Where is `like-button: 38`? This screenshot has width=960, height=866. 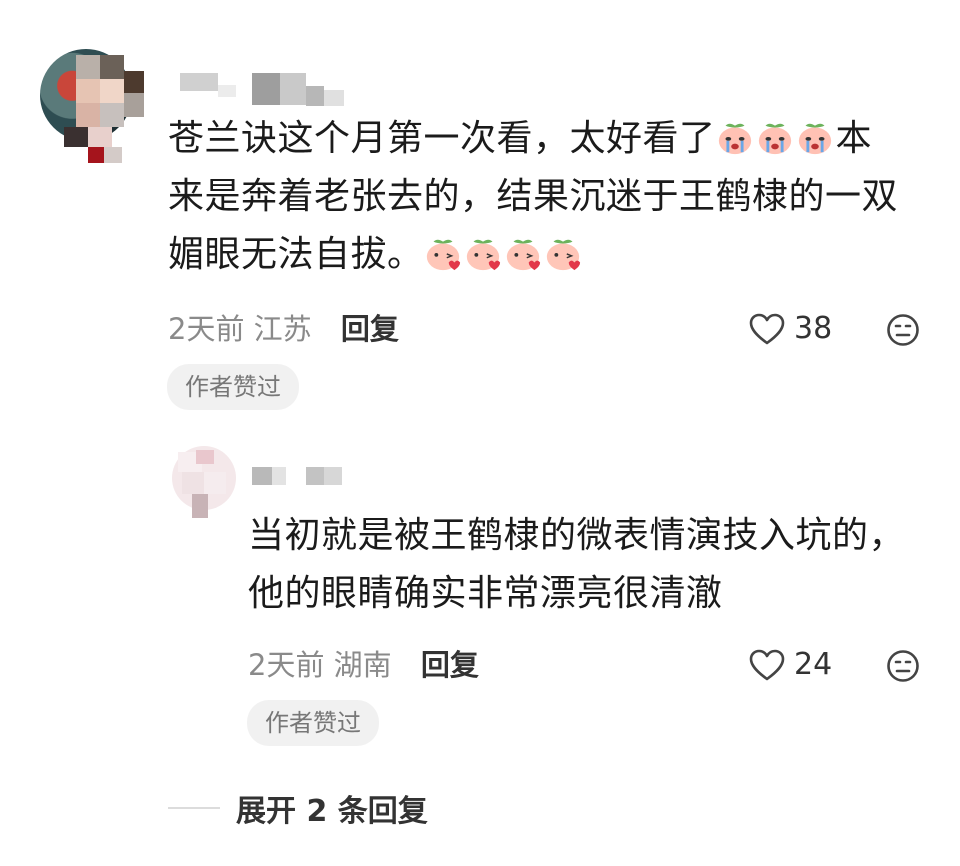 like-button: 38 is located at coordinates (790, 329).